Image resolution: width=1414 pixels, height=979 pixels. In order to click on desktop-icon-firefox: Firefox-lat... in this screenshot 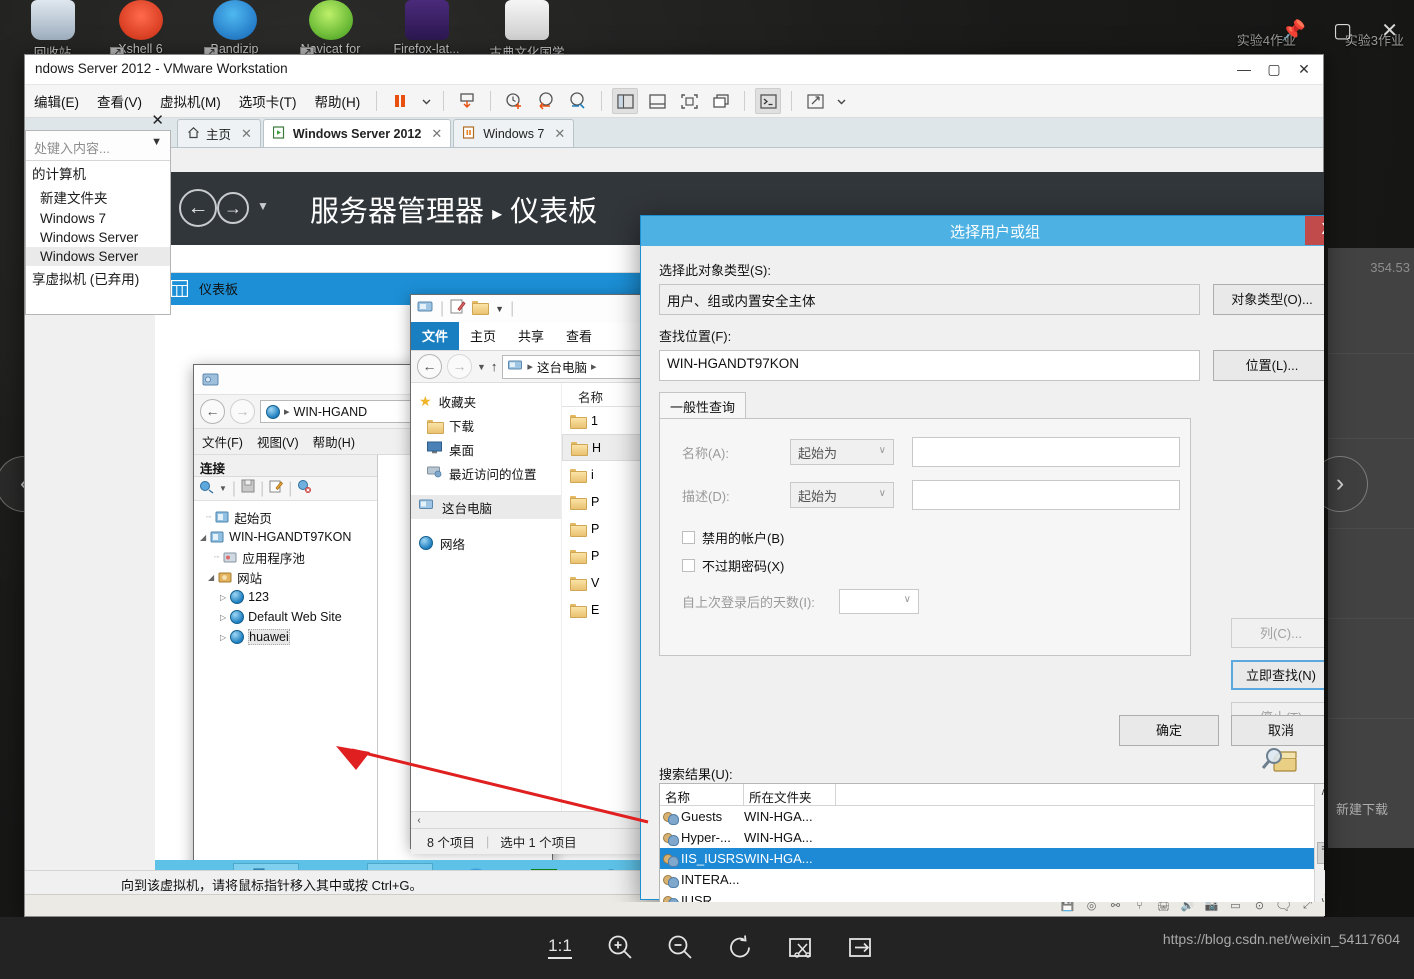, I will do `click(426, 30)`.